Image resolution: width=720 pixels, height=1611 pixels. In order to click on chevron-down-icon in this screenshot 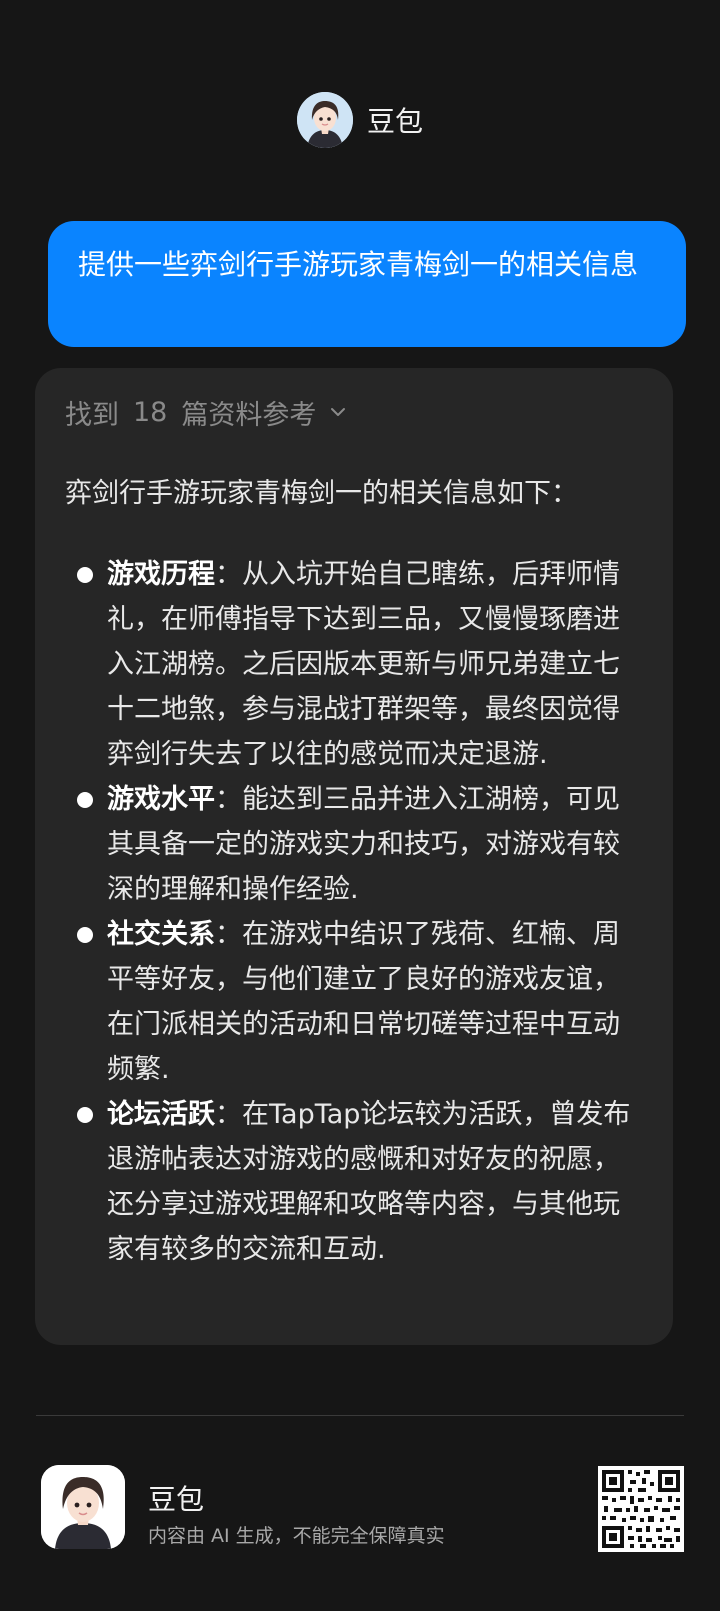, I will do `click(338, 412)`.